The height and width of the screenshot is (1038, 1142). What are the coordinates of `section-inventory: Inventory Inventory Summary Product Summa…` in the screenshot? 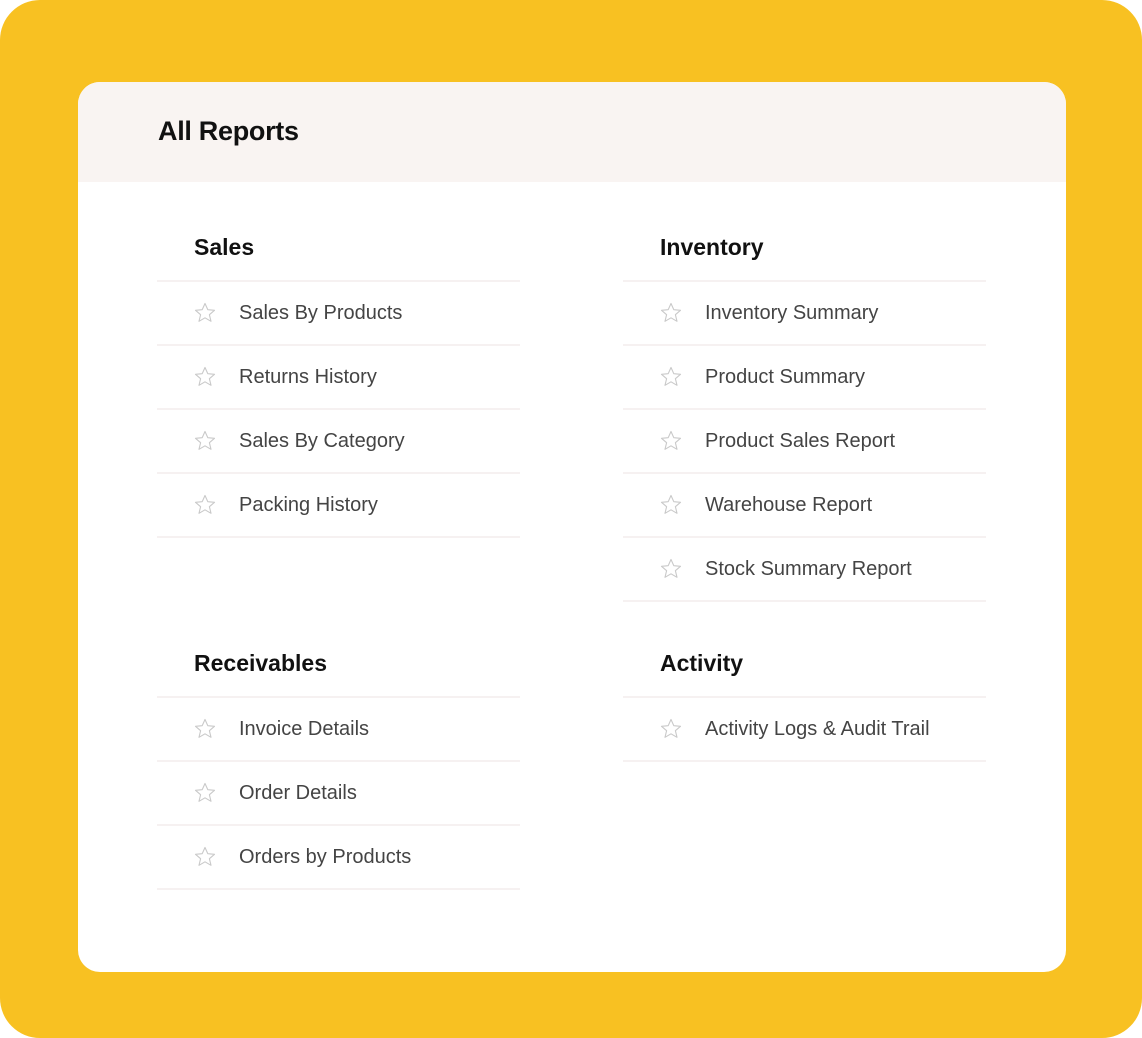 It's located at (804, 392).